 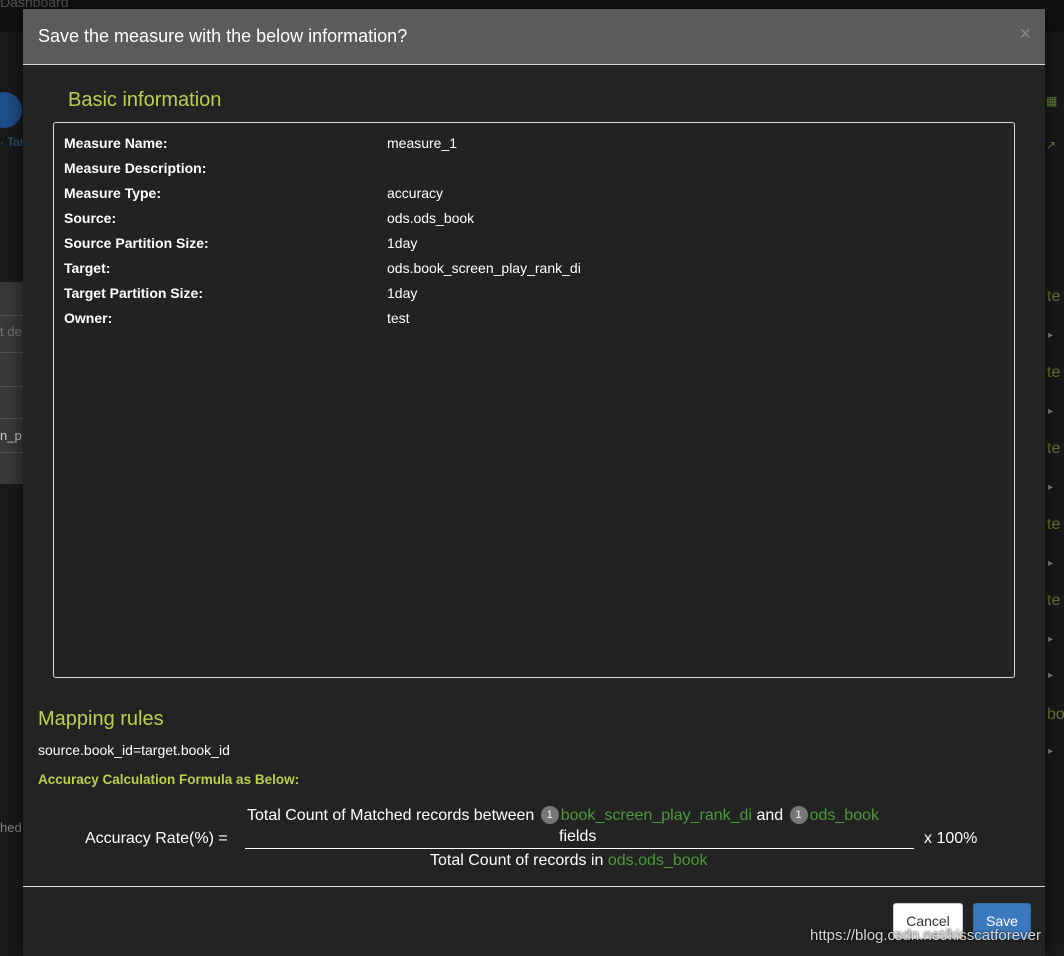 What do you see at coordinates (578, 836) in the screenshot?
I see `numerator-suffix: fields` at bounding box center [578, 836].